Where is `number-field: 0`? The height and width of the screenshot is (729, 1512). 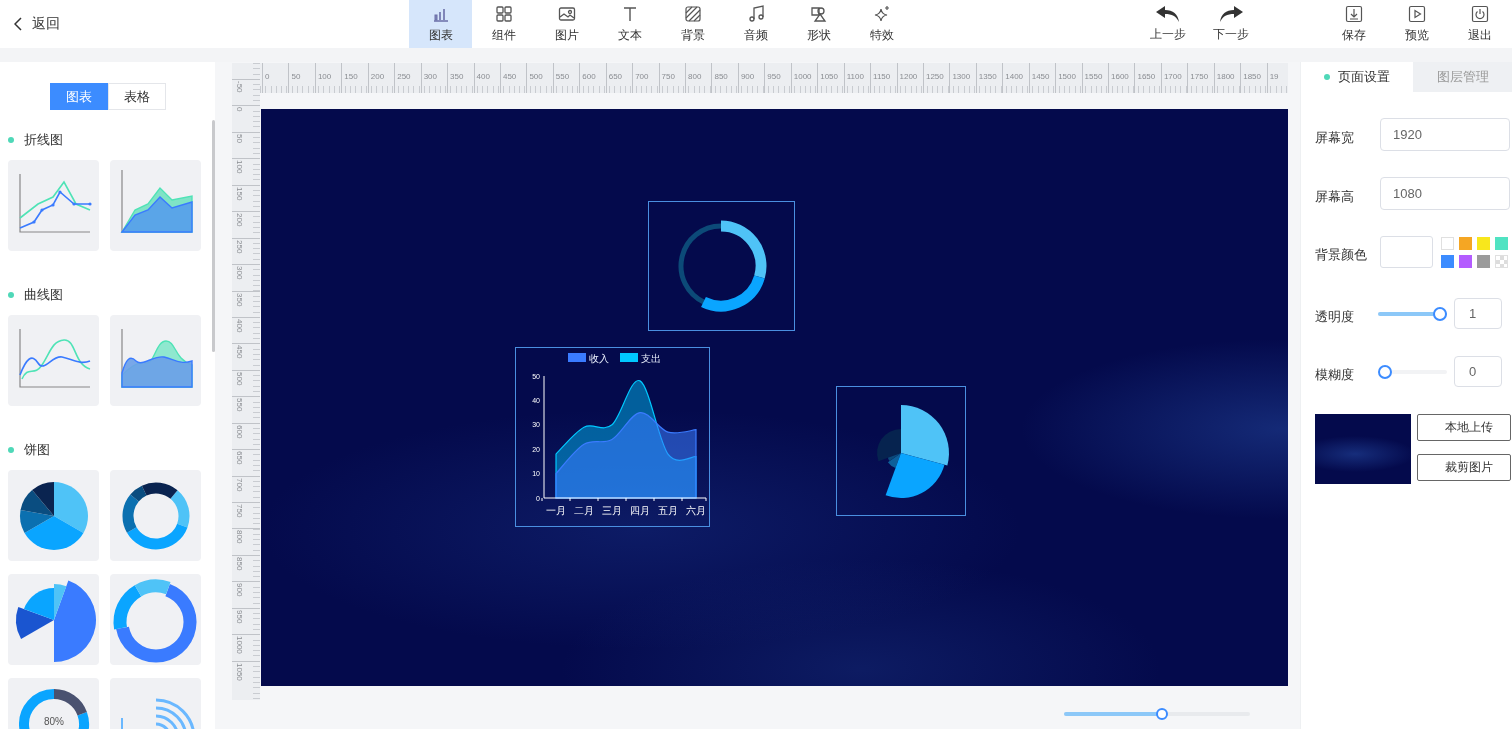 number-field: 0 is located at coordinates (1478, 371).